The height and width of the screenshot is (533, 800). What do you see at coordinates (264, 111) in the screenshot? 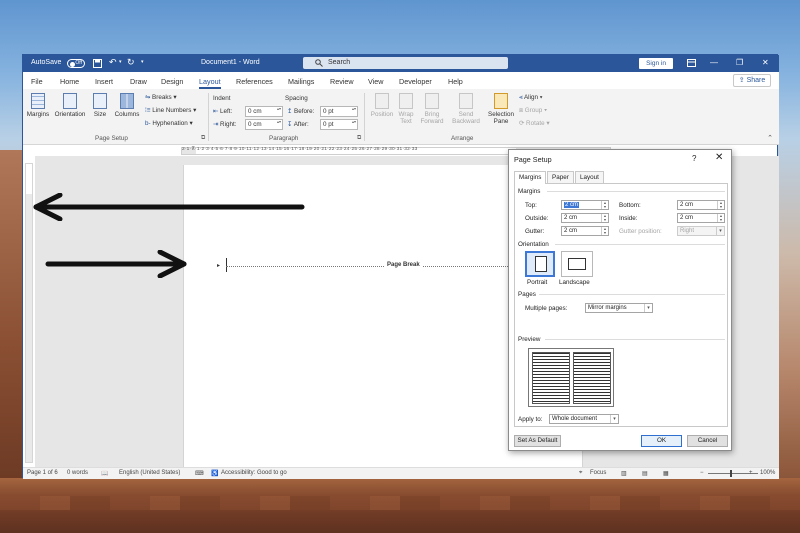
I see `indent-left-input: 0 cm` at bounding box center [264, 111].